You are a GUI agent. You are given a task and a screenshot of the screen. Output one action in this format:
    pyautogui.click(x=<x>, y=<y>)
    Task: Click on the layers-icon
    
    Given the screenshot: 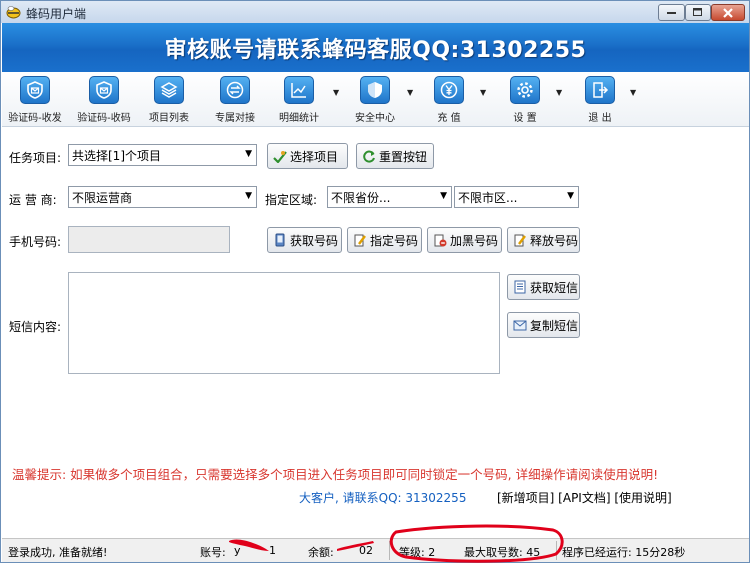 What is the action you would take?
    pyautogui.click(x=169, y=90)
    